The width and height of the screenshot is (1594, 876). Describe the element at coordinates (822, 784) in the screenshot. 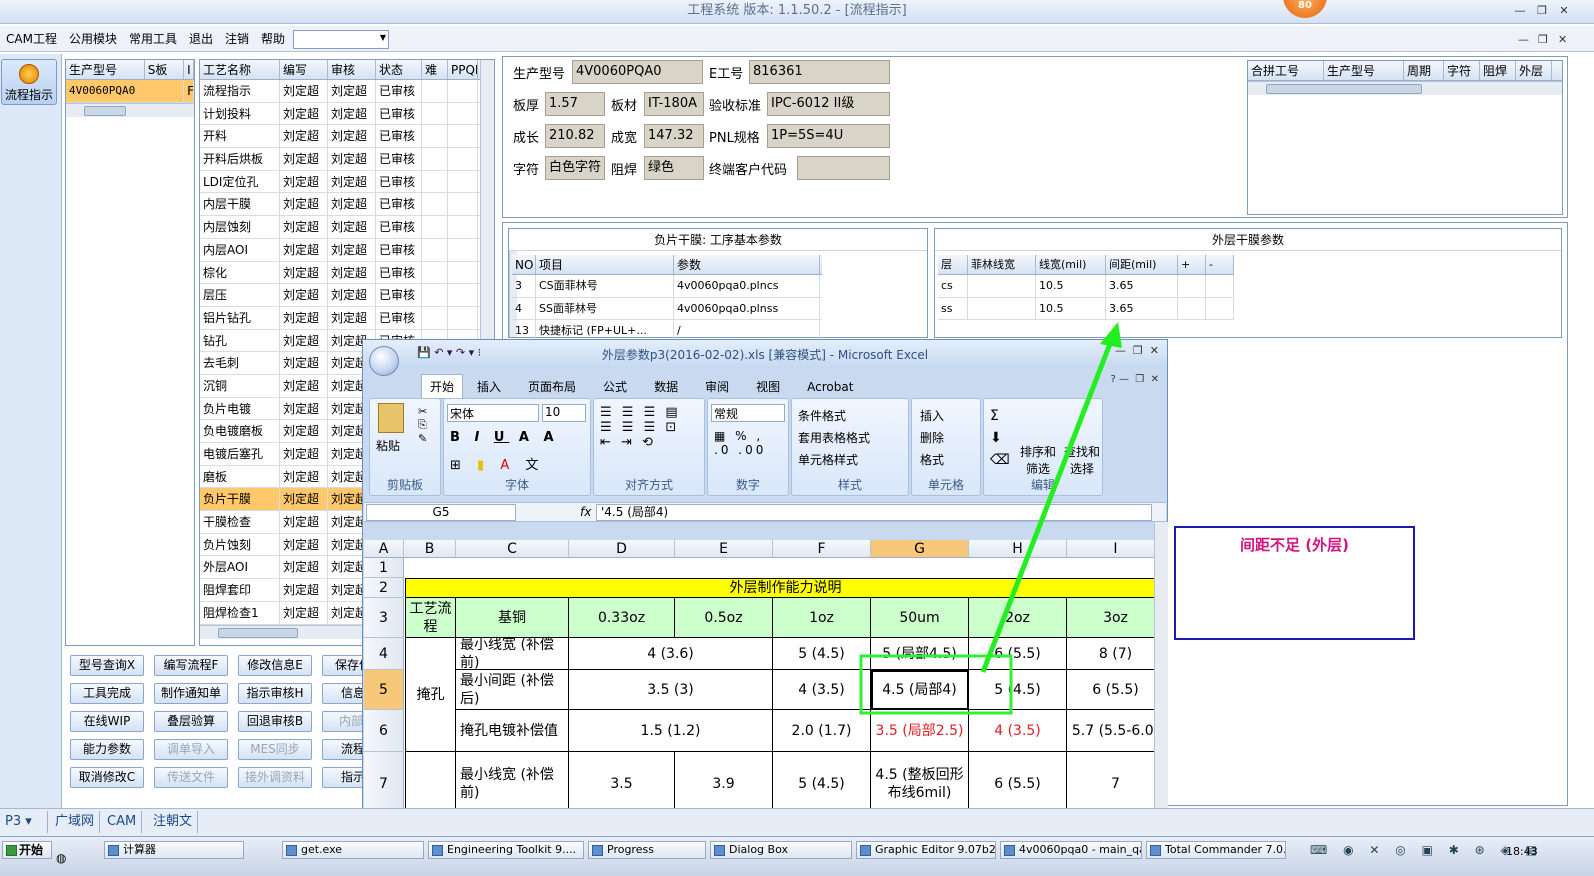

I see `sheet-cell: 5 (4.5)` at that location.